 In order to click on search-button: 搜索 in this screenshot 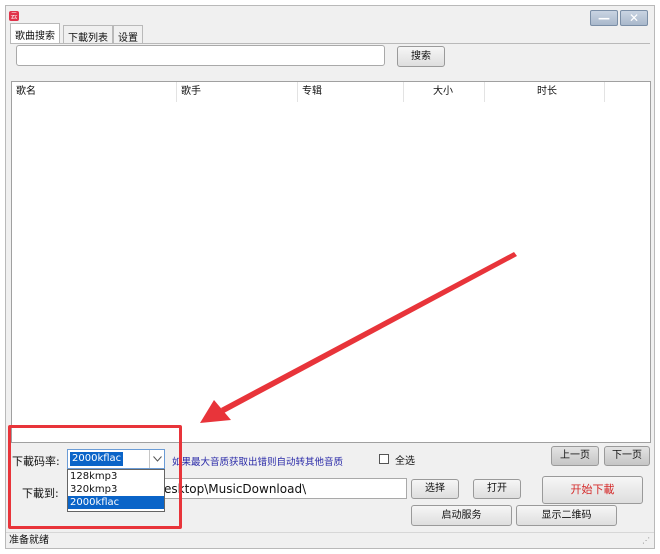, I will do `click(421, 56)`.